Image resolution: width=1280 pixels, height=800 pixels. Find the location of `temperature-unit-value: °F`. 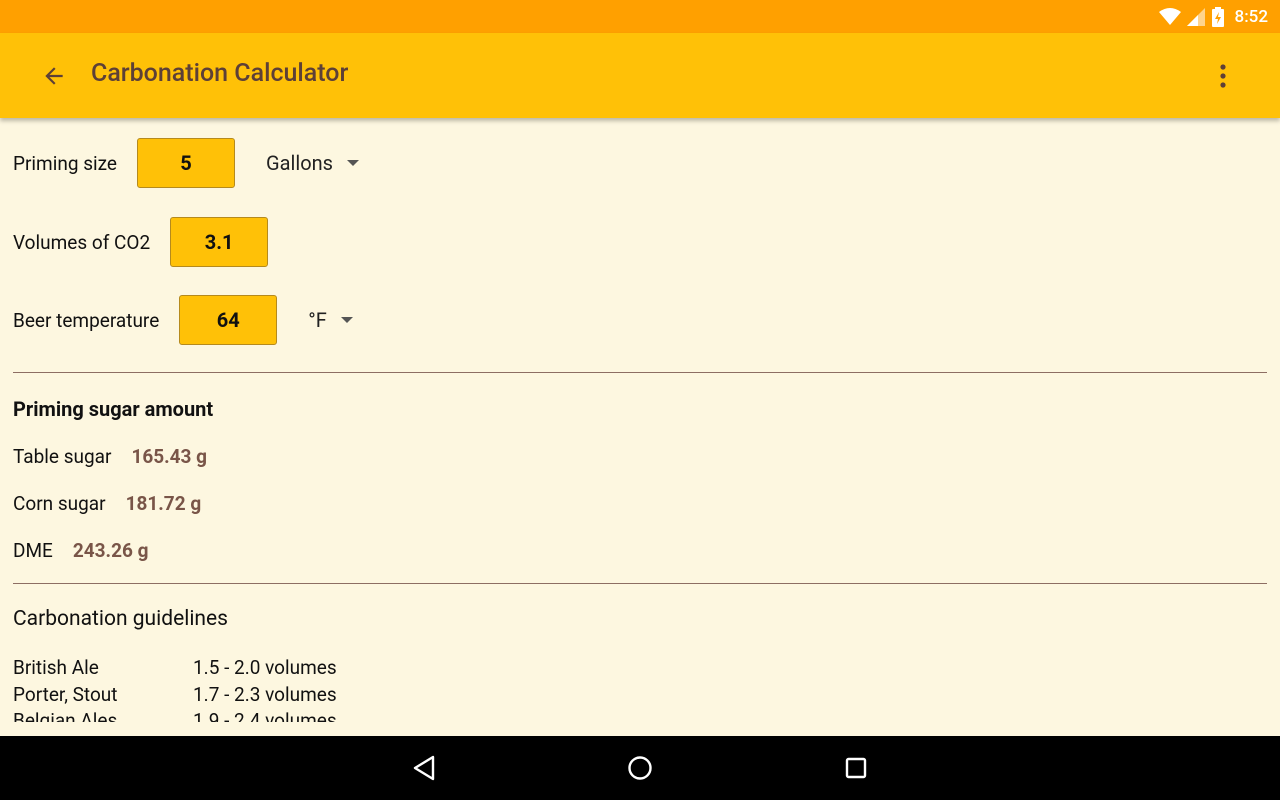

temperature-unit-value: °F is located at coordinates (317, 320).